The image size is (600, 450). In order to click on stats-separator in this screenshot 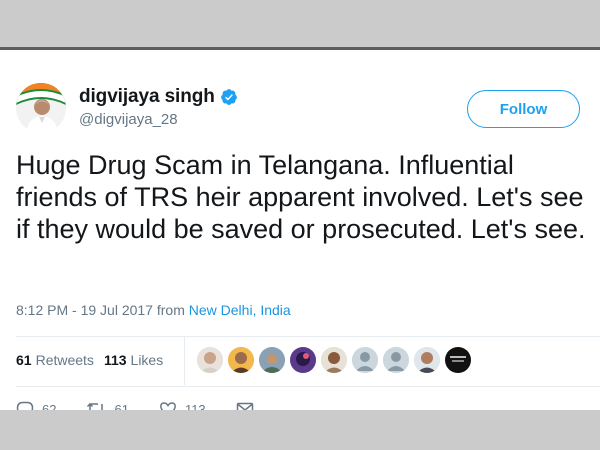, I will do `click(184, 361)`.